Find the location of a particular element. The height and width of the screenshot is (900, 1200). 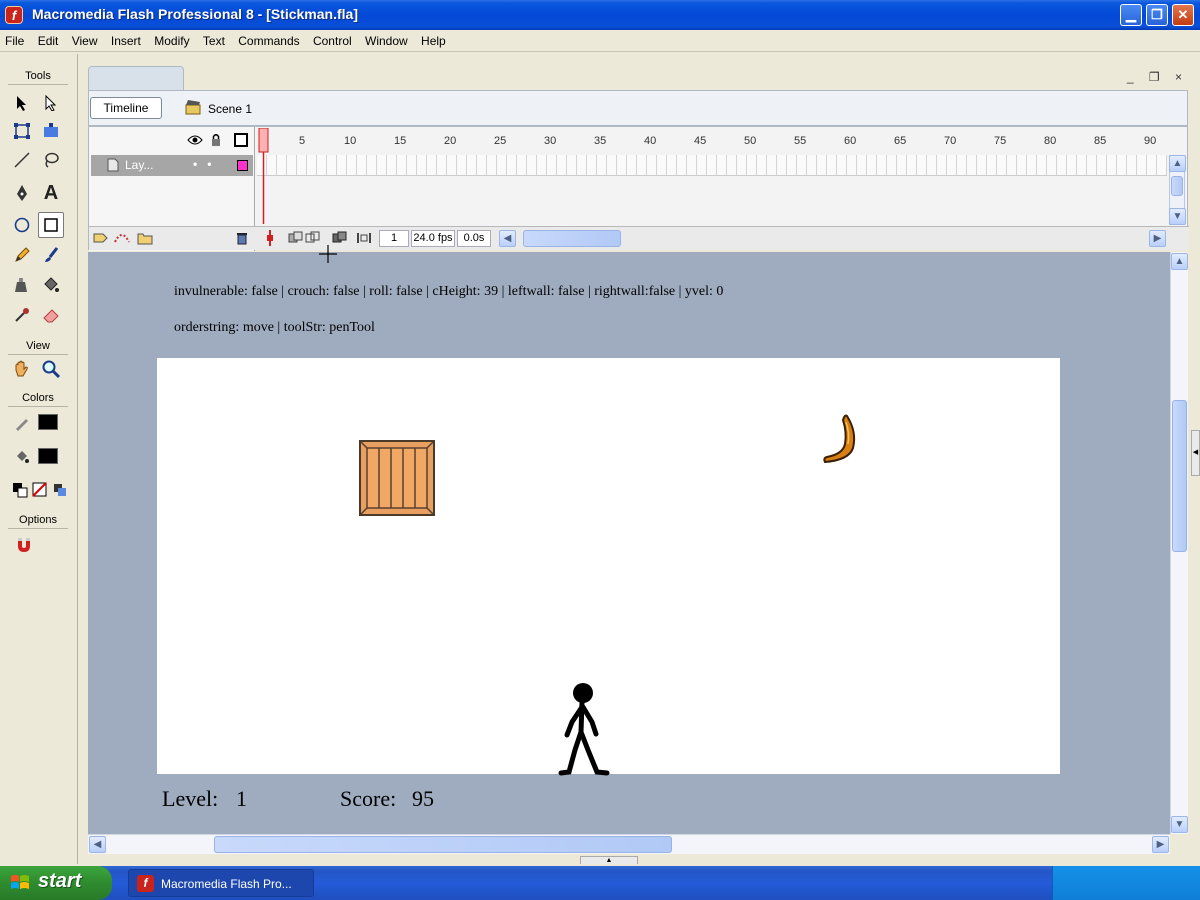

elapsed-time-field: 0.0s is located at coordinates (474, 238).